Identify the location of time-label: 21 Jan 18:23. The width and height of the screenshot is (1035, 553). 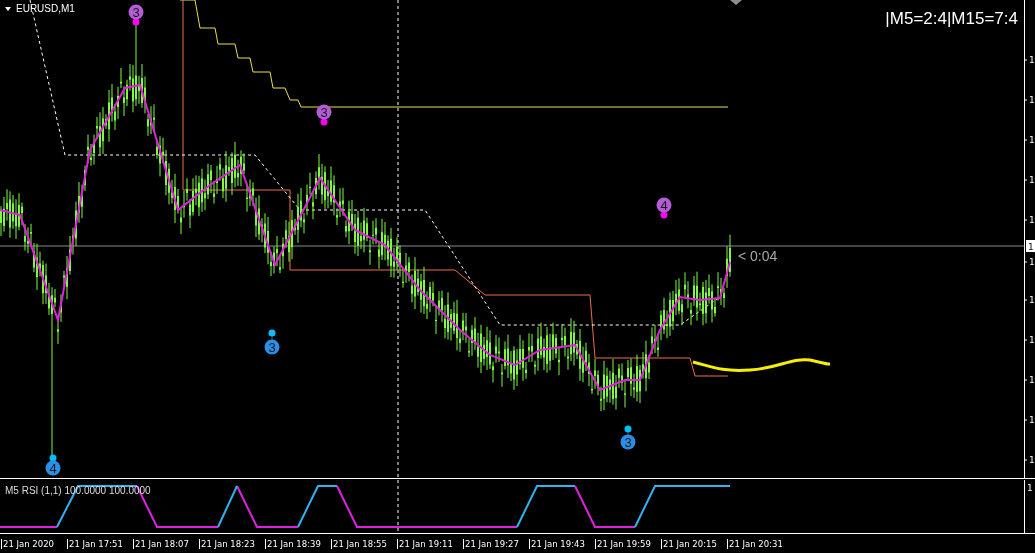
(232, 543).